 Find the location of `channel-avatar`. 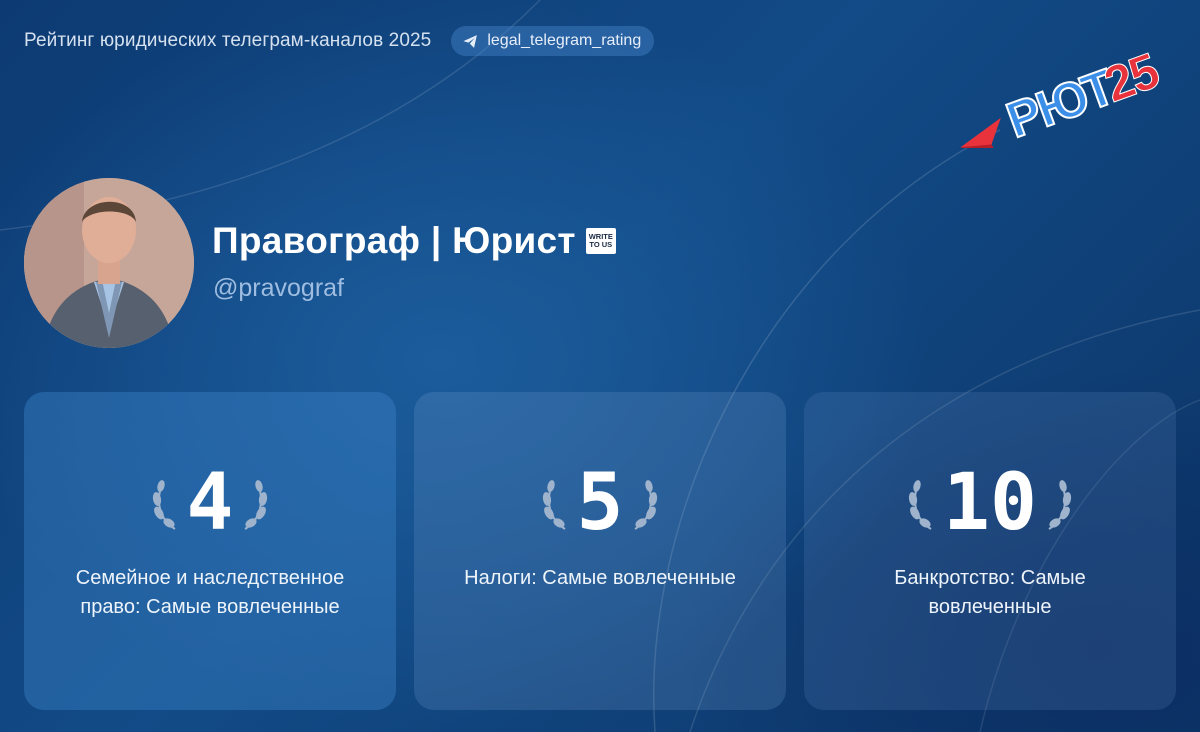

channel-avatar is located at coordinates (109, 263).